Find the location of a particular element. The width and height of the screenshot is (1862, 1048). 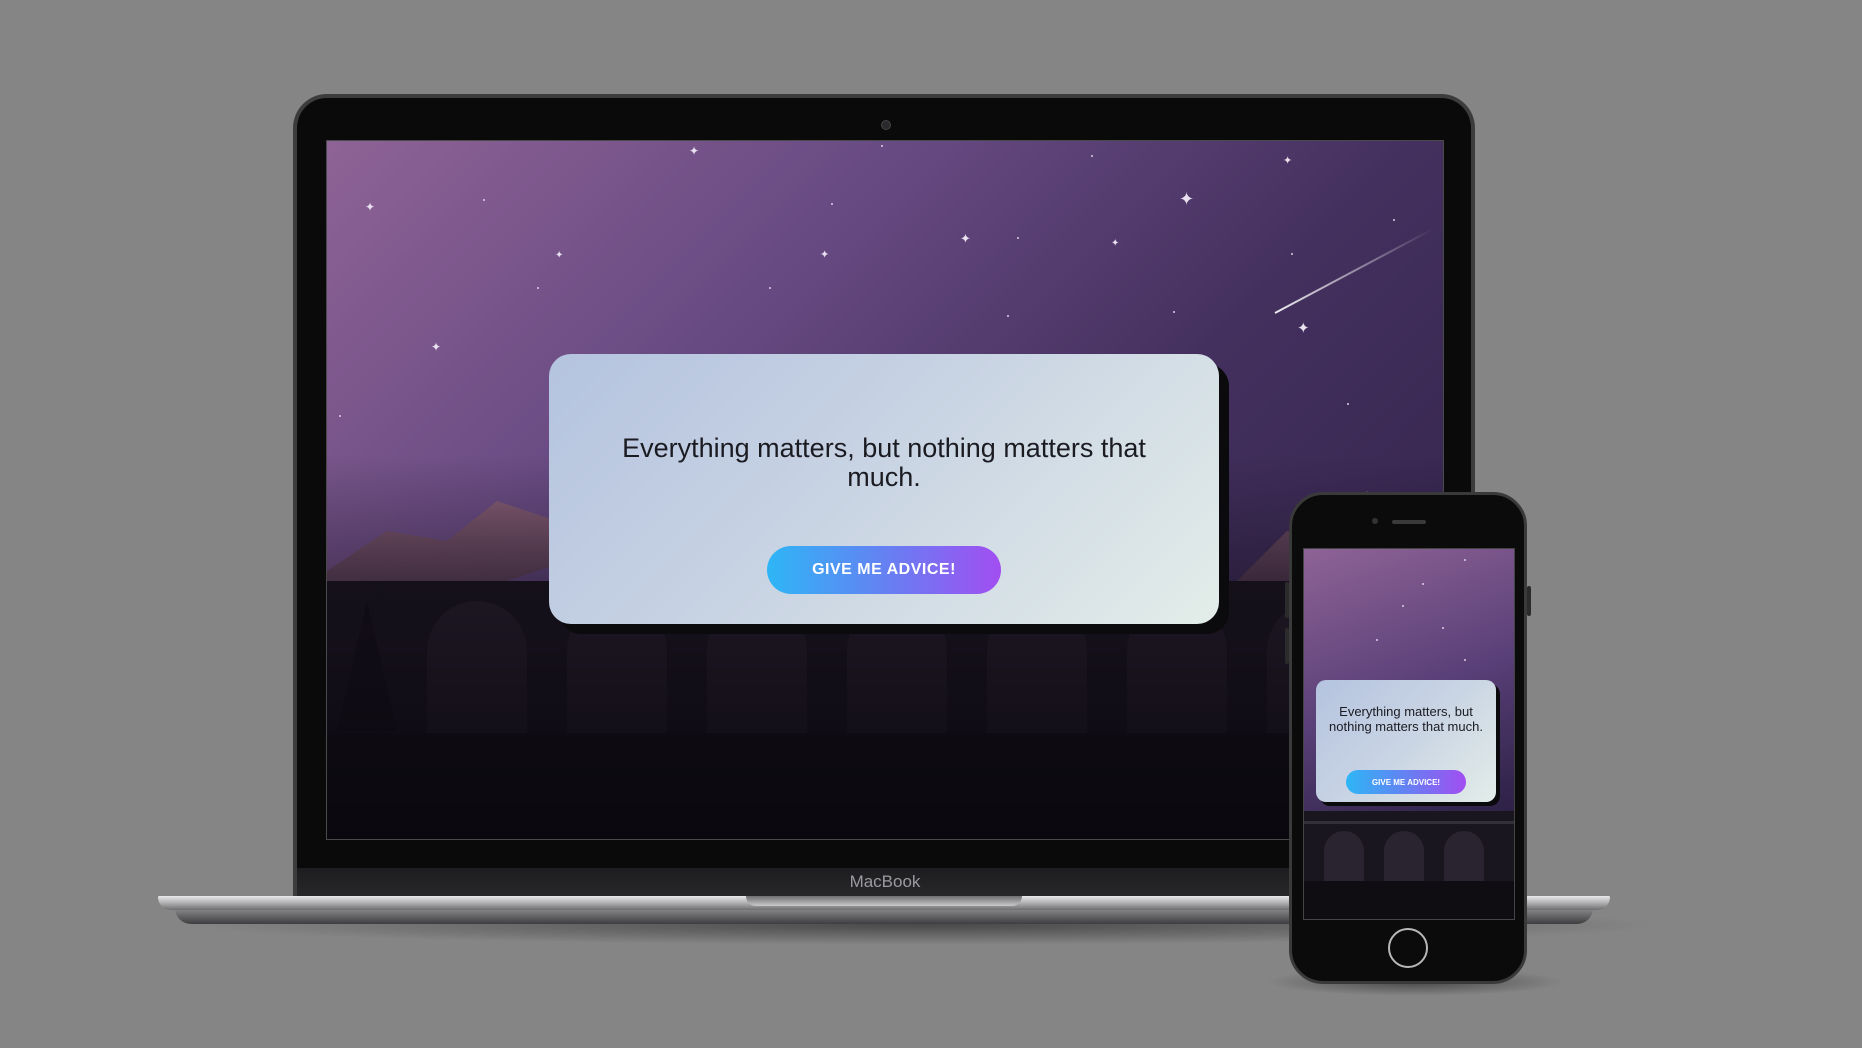

laptop-notch is located at coordinates (884, 901).